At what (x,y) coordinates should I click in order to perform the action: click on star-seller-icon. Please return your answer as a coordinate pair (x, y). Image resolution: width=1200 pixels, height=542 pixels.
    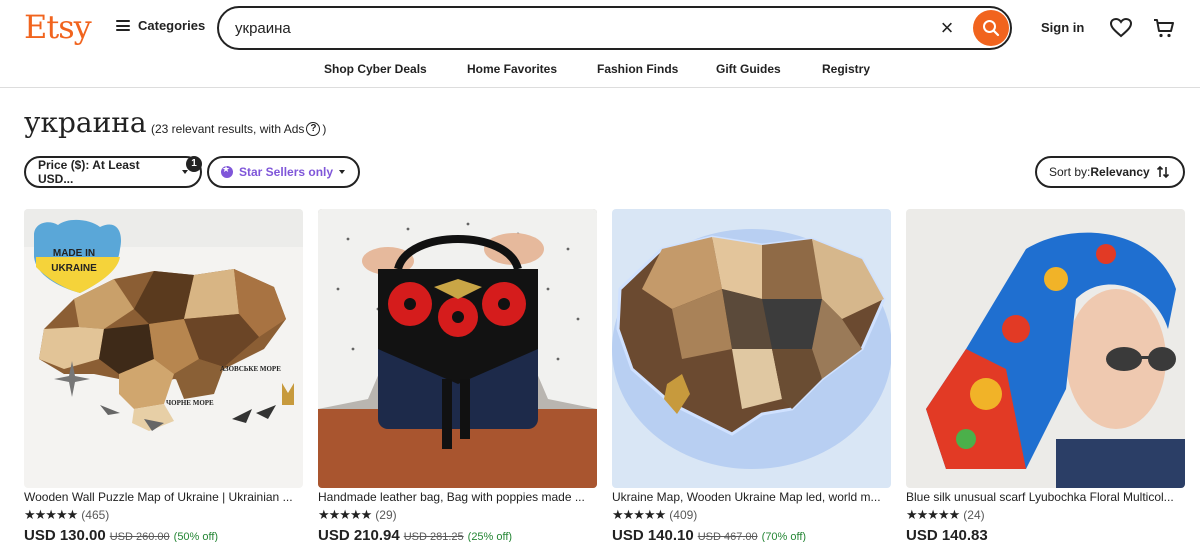
    Looking at the image, I should click on (227, 171).